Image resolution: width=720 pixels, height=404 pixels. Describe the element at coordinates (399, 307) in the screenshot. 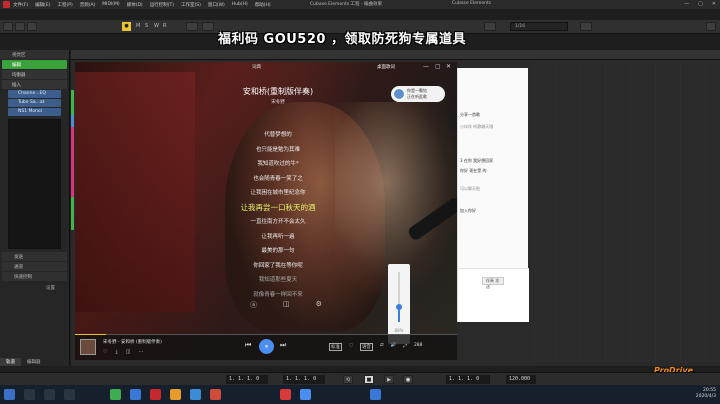

I see `volume-knob` at that location.